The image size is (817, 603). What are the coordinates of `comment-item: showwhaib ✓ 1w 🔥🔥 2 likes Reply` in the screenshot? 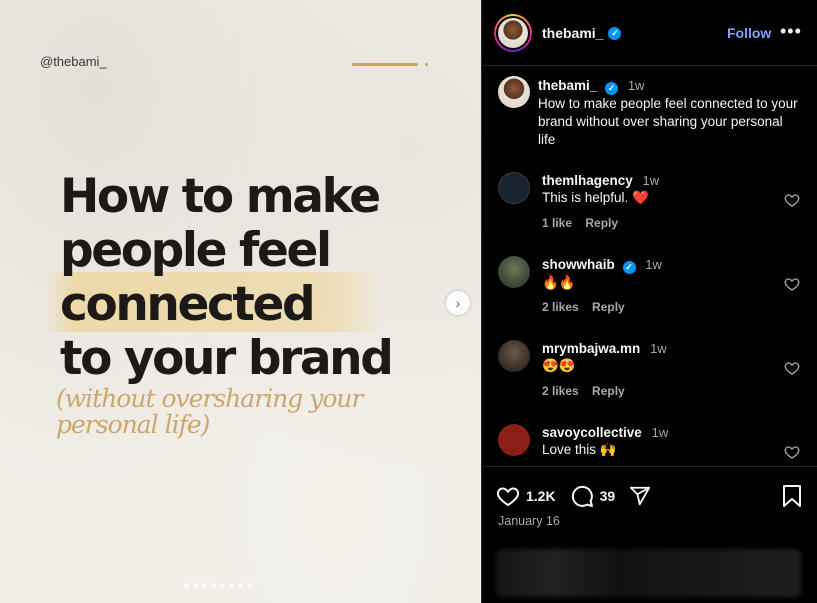 It's located at (653, 296).